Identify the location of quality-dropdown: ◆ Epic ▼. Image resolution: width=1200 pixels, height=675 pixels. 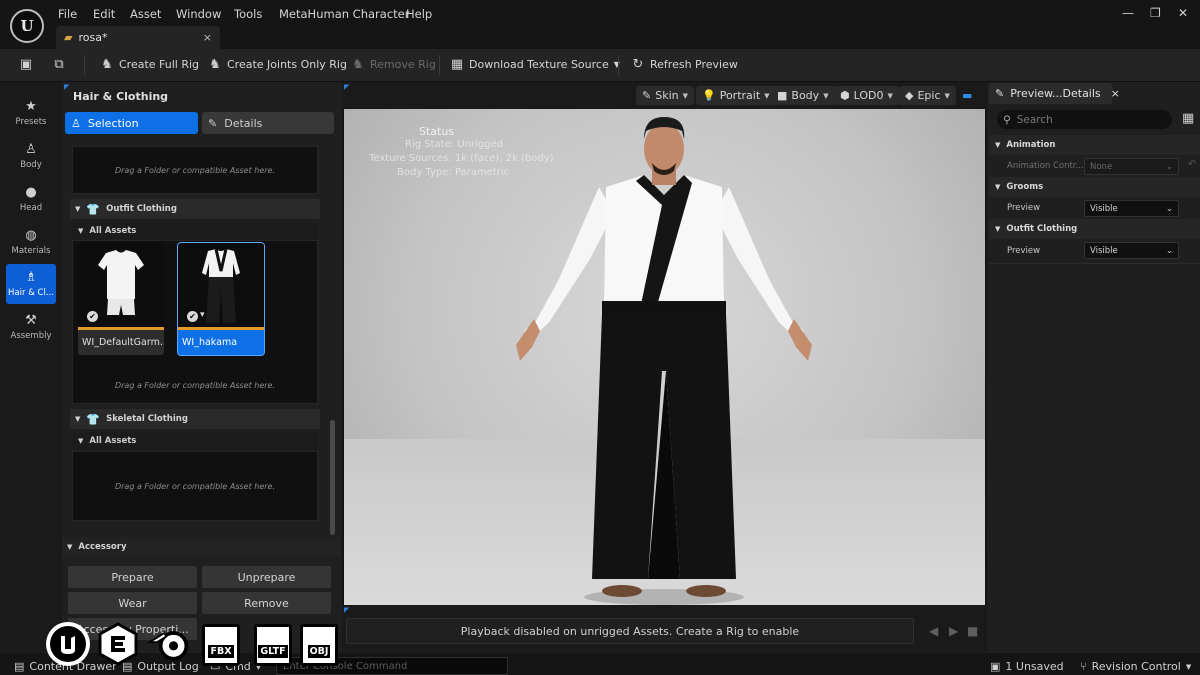
(927, 95).